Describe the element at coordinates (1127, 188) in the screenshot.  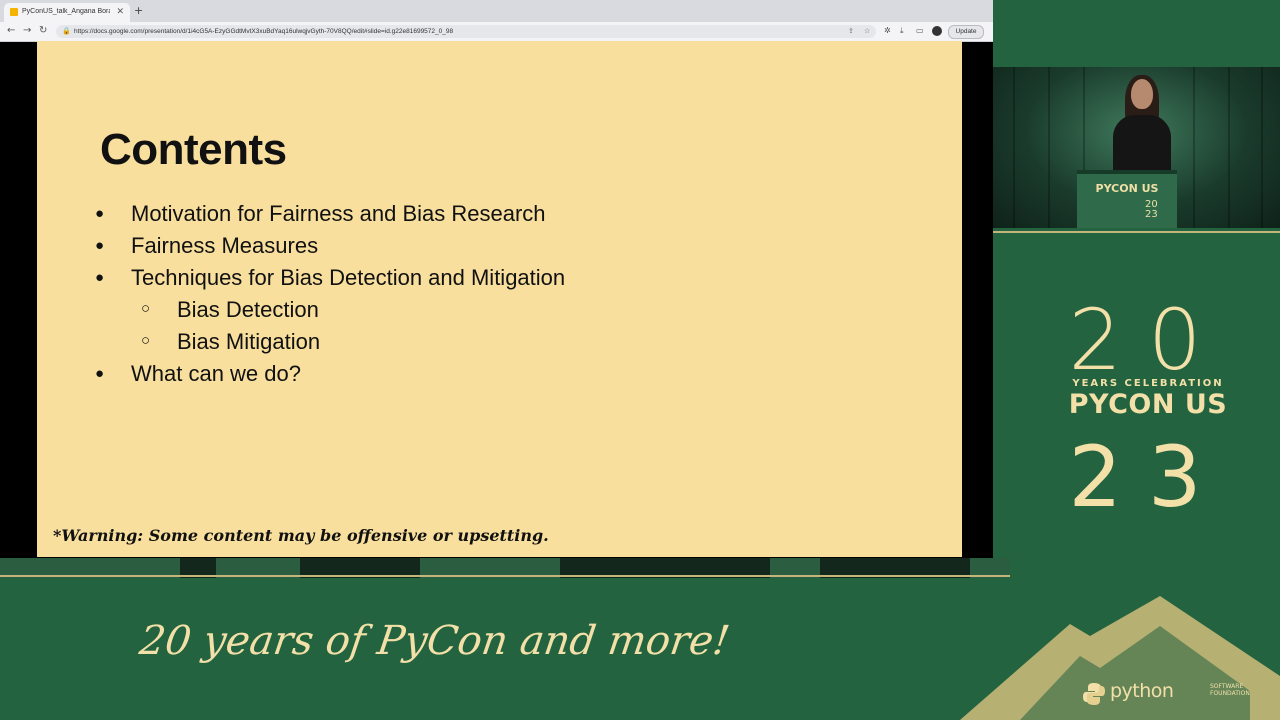
I see `podium-logo-text: PYCON US` at that location.